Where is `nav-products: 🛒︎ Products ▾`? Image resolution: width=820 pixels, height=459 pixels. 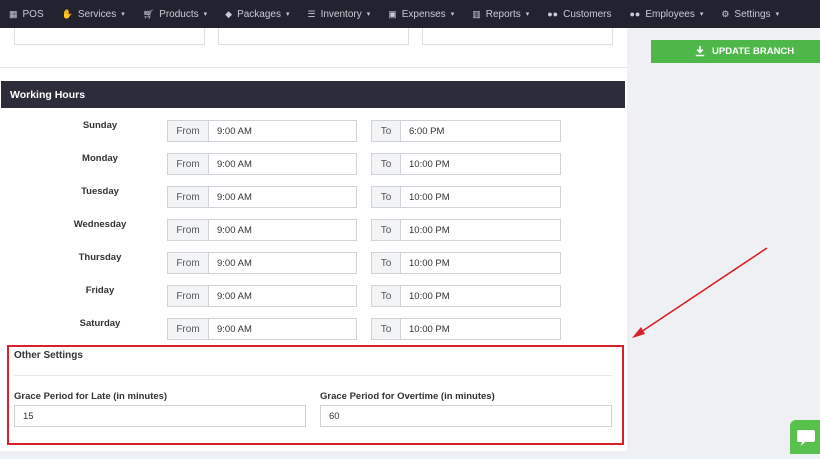 nav-products: 🛒︎ Products ▾ is located at coordinates (175, 14).